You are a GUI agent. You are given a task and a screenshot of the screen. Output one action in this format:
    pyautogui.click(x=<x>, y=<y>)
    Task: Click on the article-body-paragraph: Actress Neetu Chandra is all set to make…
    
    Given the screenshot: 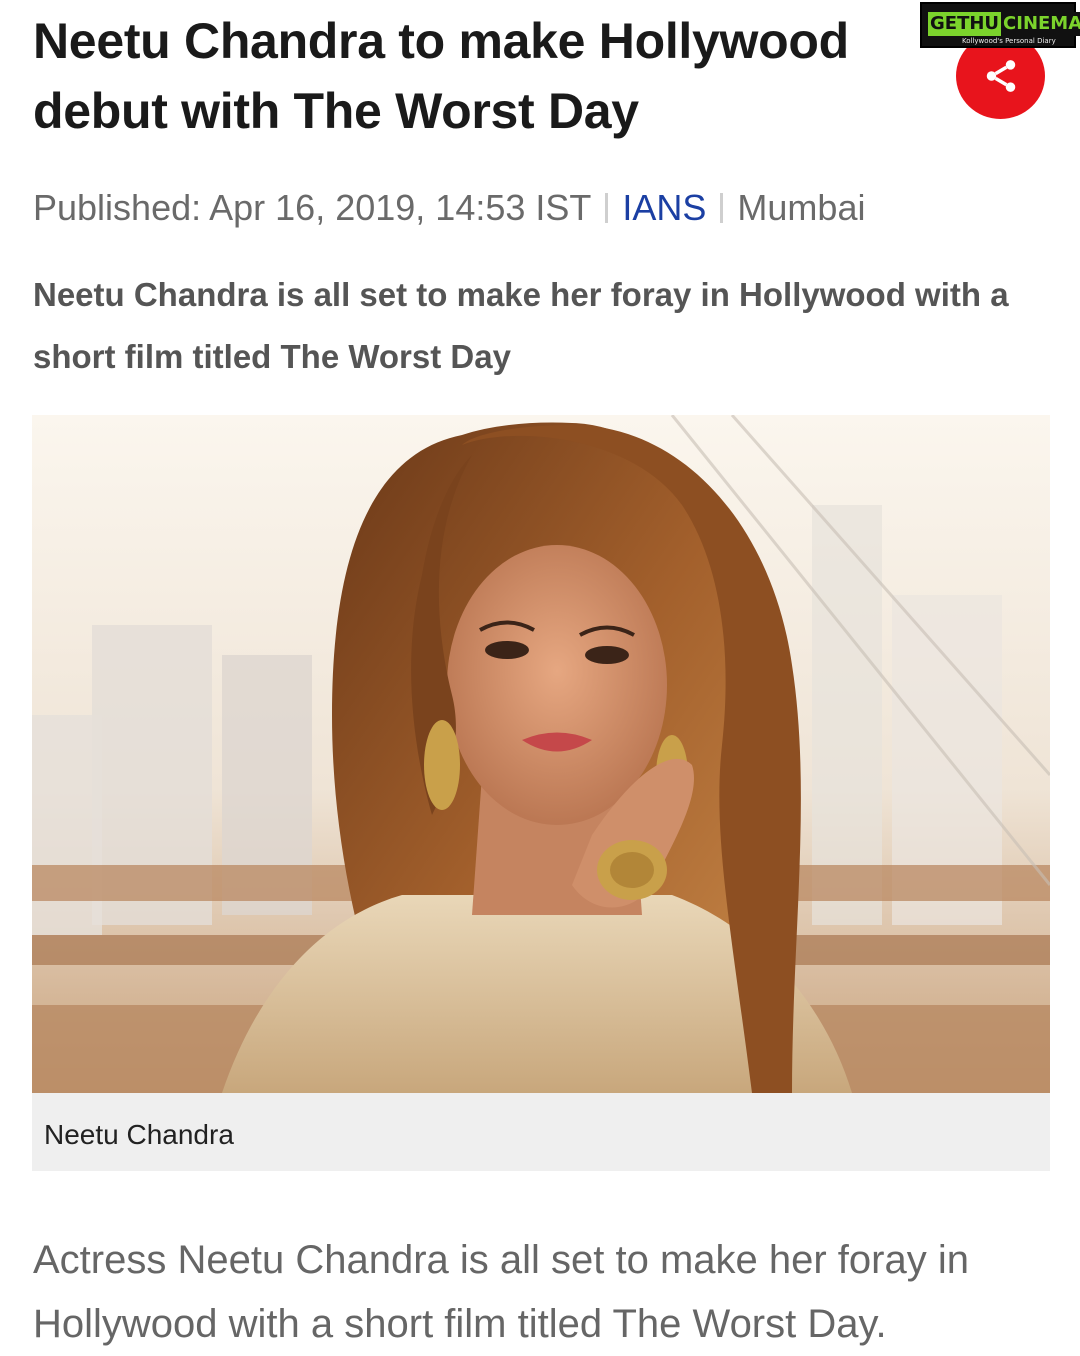 What is the action you would take?
    pyautogui.click(x=501, y=1292)
    